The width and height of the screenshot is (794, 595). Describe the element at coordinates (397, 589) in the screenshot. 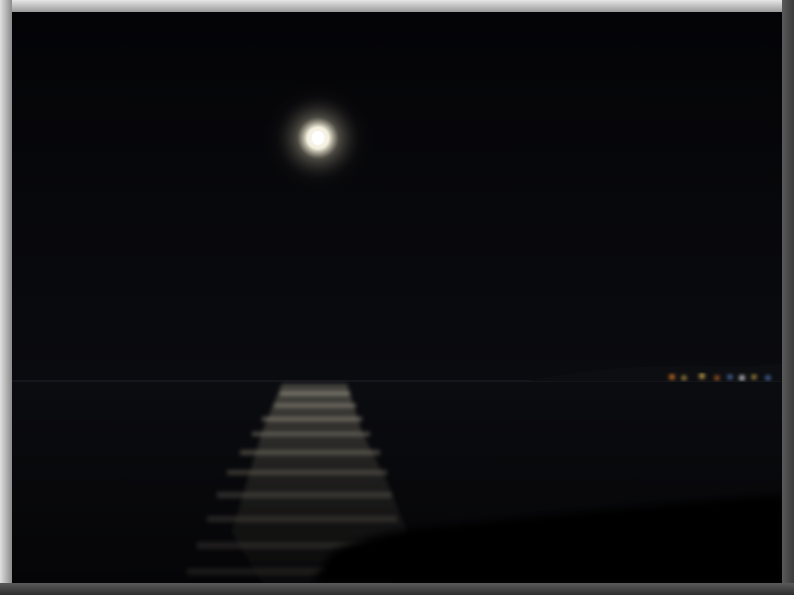

I see `frame-bevel-bottom` at that location.